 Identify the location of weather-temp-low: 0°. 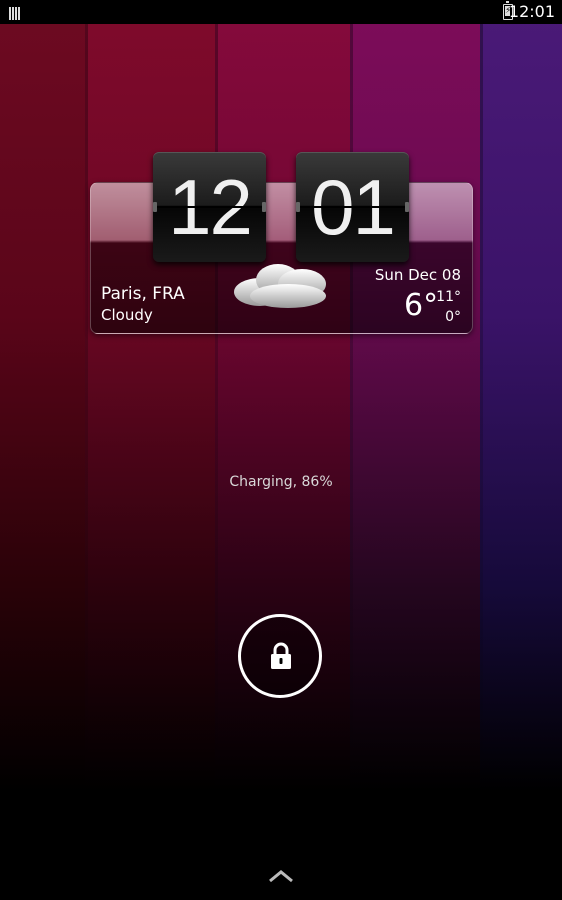
(453, 317).